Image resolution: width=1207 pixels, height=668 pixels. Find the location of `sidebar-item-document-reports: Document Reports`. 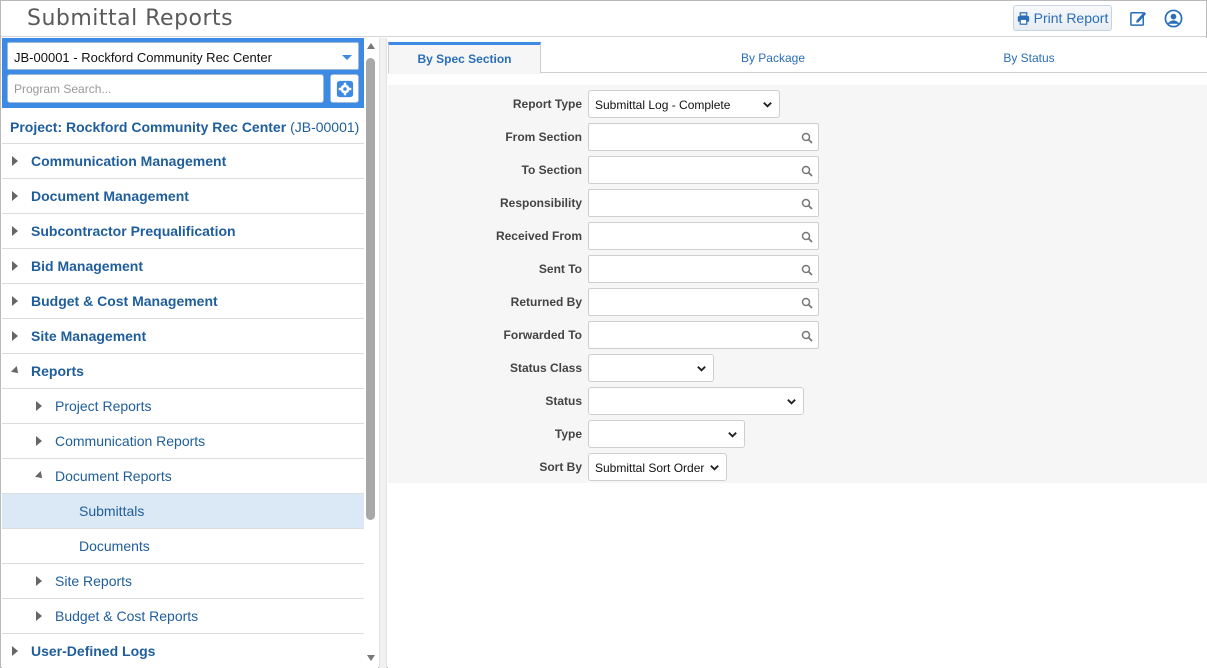

sidebar-item-document-reports: Document Reports is located at coordinates (183, 475).